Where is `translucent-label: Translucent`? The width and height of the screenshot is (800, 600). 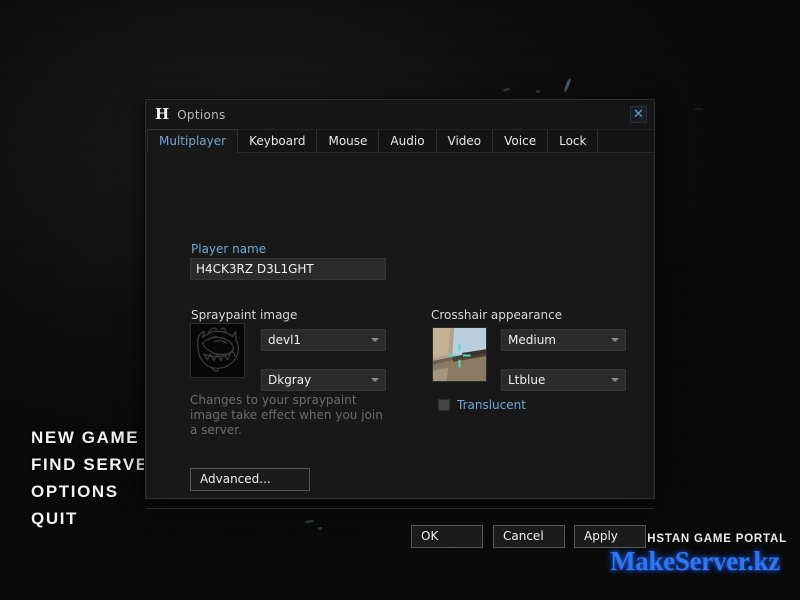 translucent-label: Translucent is located at coordinates (491, 405).